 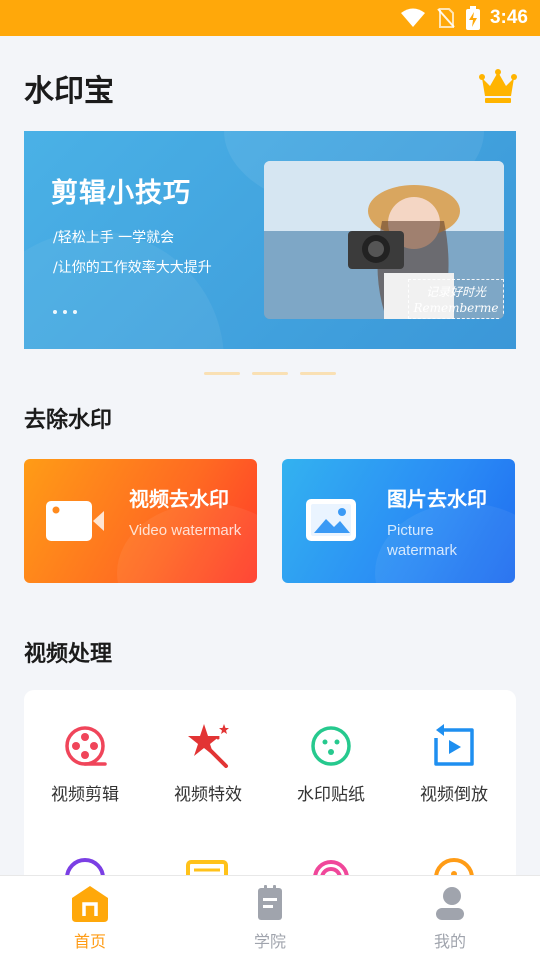 I want to click on profile-icon, so click(x=450, y=903).